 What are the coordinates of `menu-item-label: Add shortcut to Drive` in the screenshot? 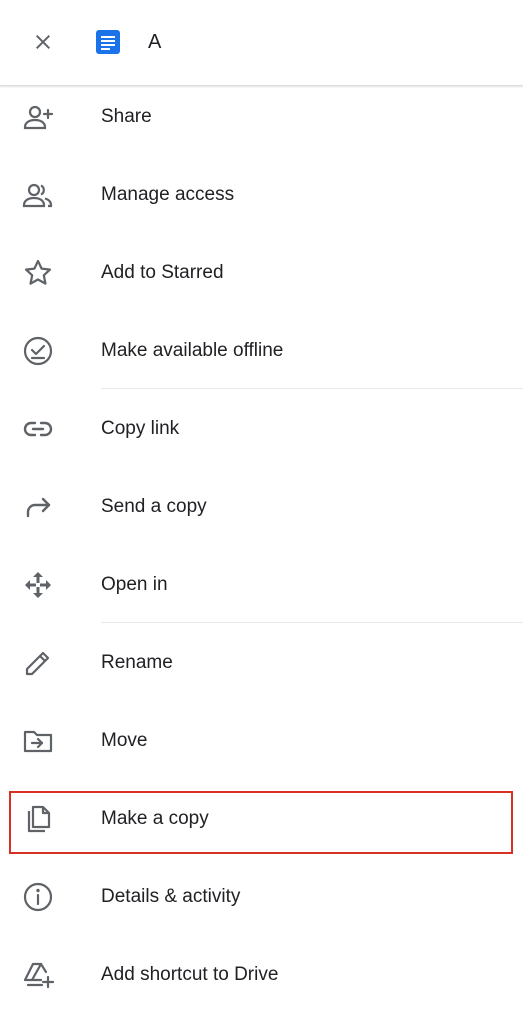 It's located at (190, 974).